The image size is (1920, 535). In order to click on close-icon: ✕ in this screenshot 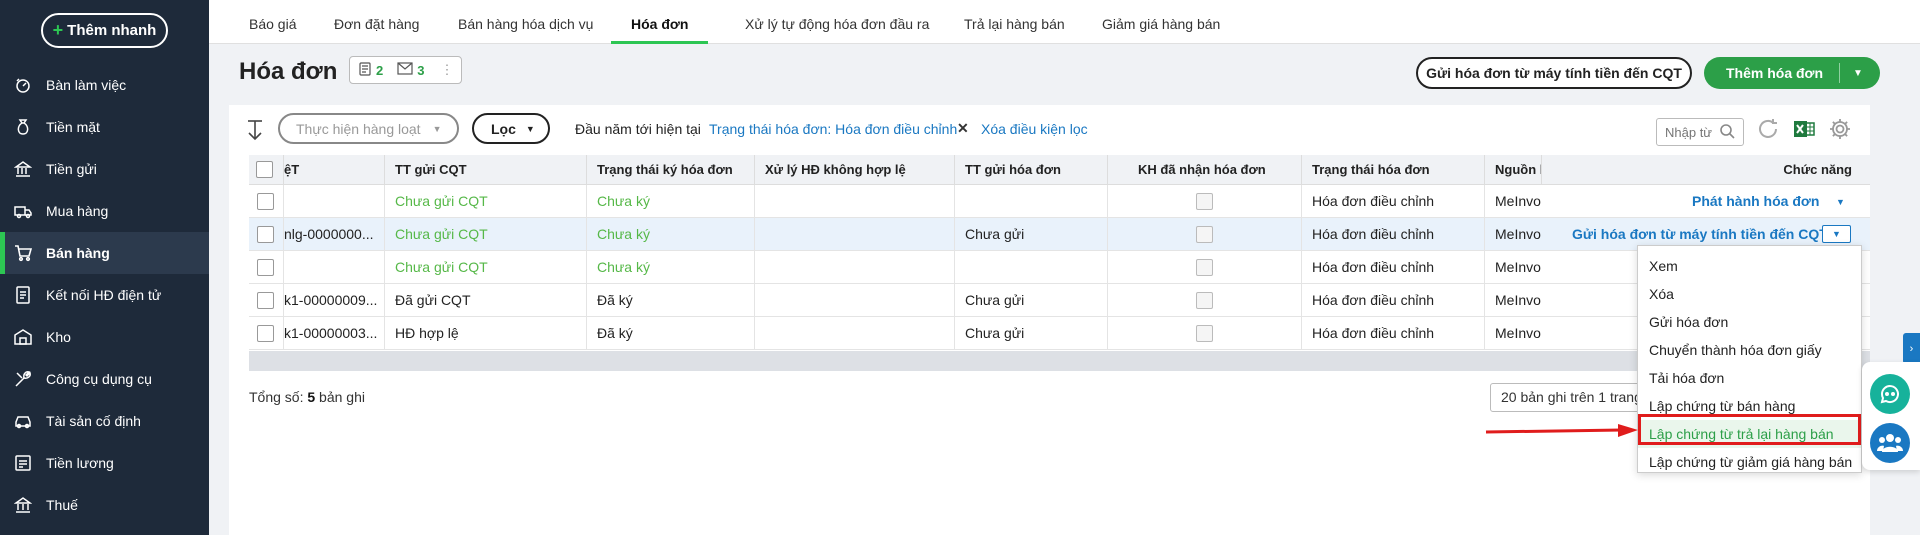, I will do `click(963, 128)`.